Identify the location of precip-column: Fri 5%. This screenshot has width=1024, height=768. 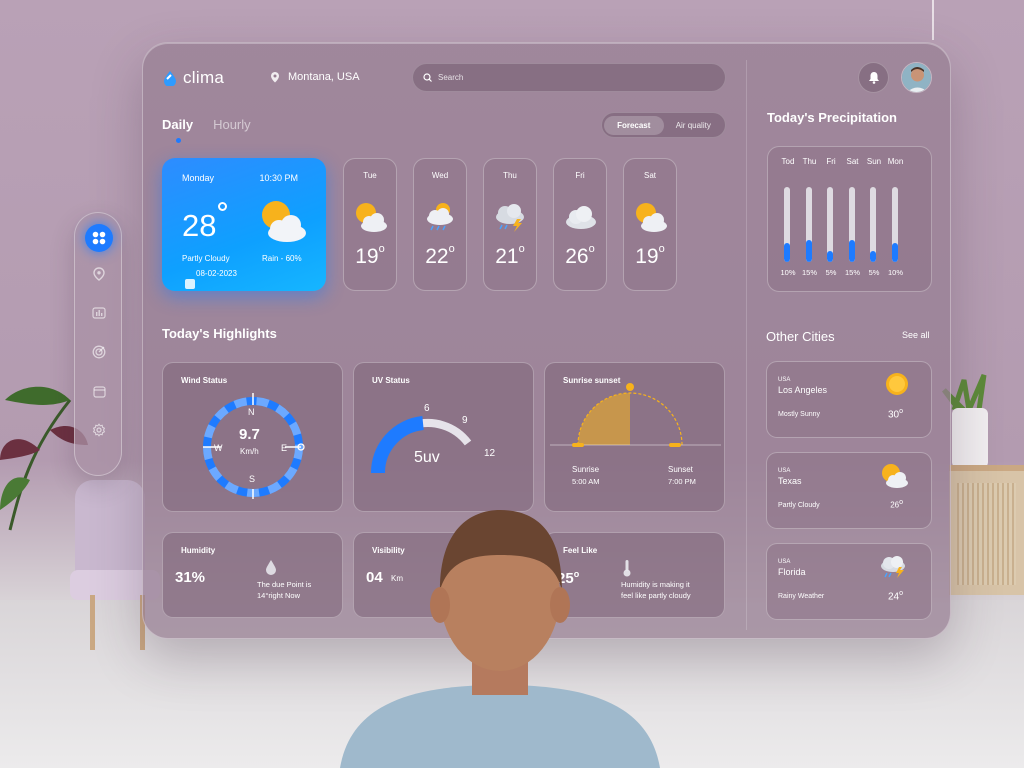
(831, 217).